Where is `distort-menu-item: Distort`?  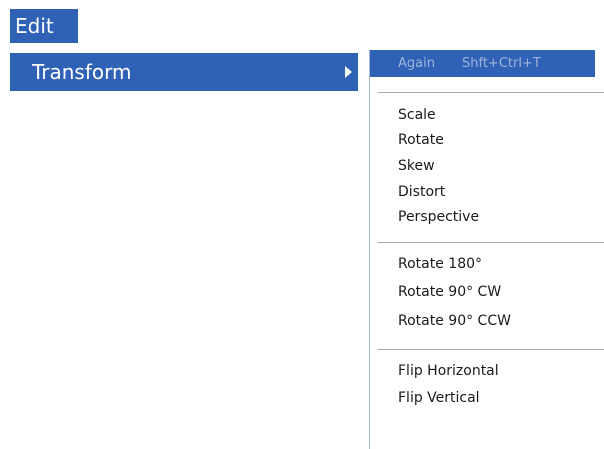 distort-menu-item: Distort is located at coordinates (421, 192).